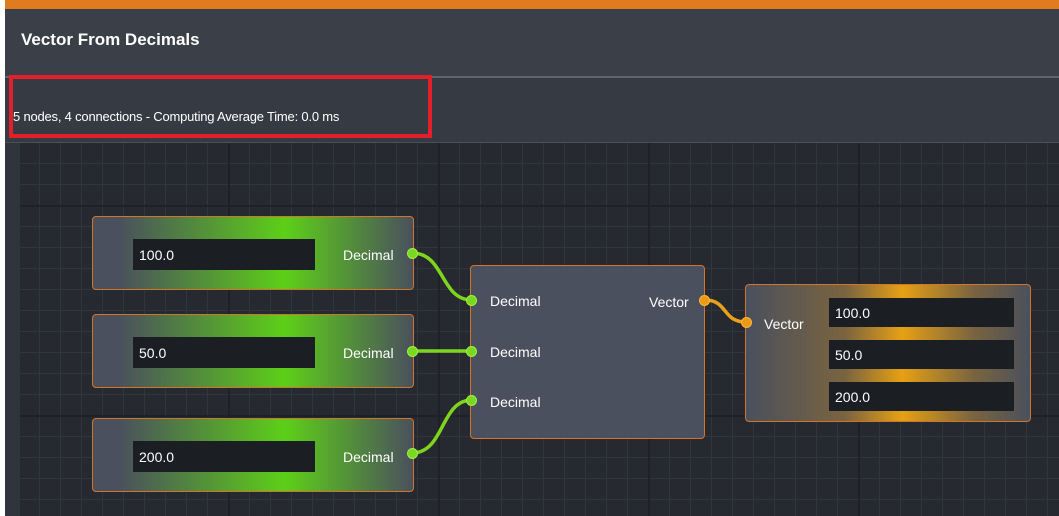 This screenshot has height=516, width=1059. Describe the element at coordinates (368, 255) in the screenshot. I see `decimal-output-label-1: Decimal` at that location.